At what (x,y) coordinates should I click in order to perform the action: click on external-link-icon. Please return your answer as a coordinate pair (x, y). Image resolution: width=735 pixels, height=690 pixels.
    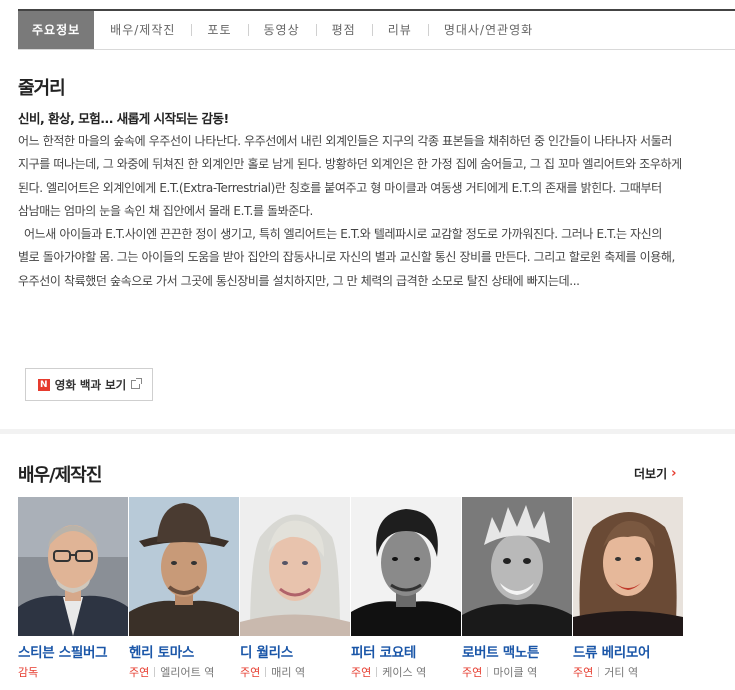
    Looking at the image, I should click on (137, 383).